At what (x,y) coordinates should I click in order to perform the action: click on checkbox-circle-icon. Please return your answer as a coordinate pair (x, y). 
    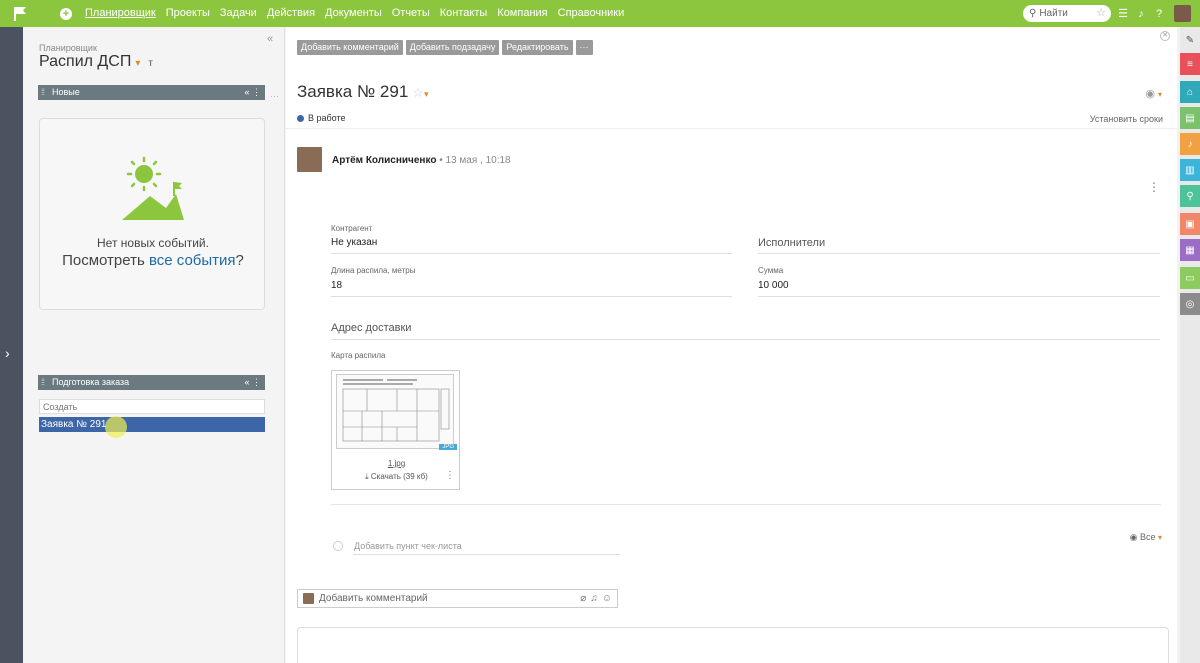
    Looking at the image, I should click on (338, 546).